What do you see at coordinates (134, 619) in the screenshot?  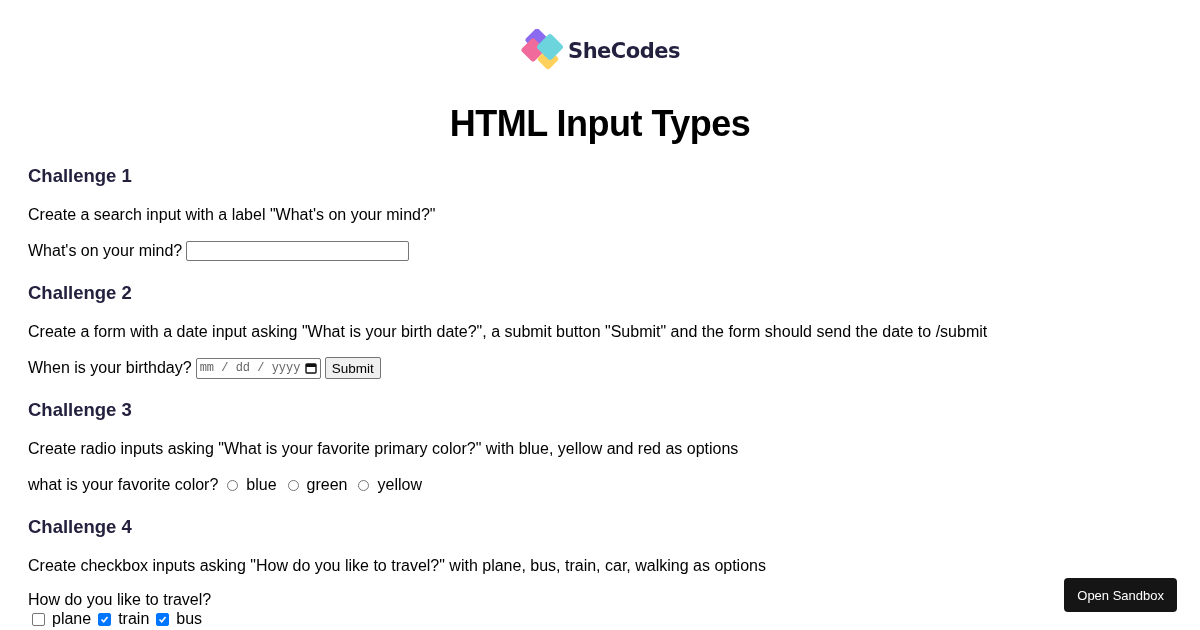 I see `option-label: train` at bounding box center [134, 619].